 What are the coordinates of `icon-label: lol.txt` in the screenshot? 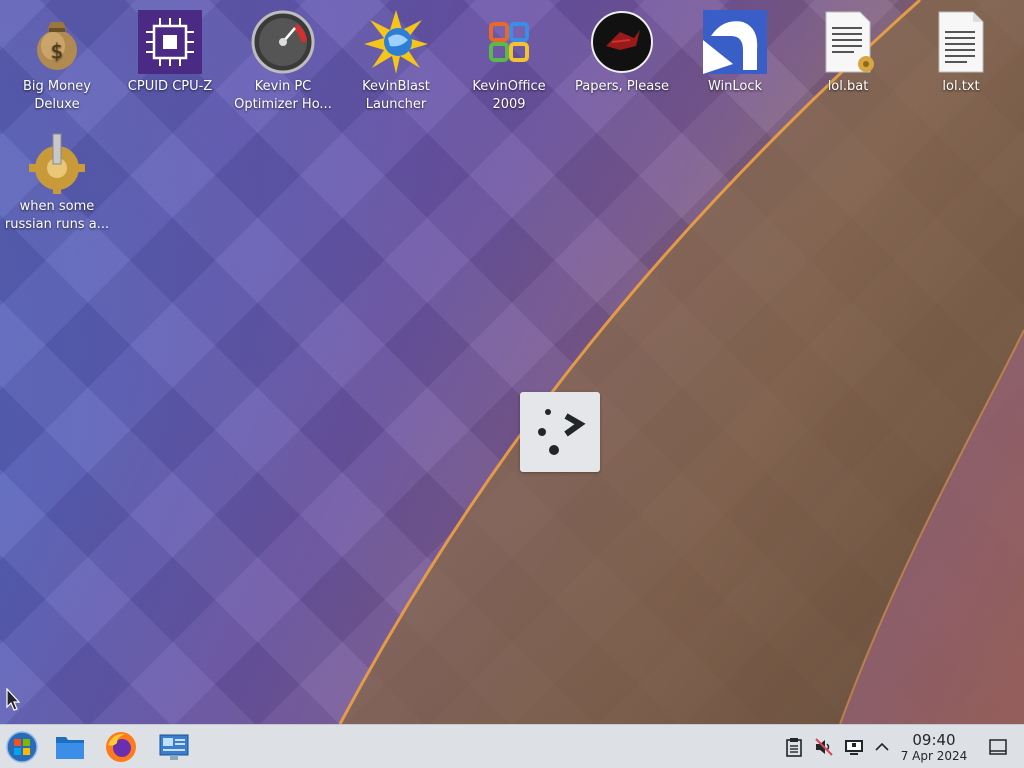 It's located at (961, 86).